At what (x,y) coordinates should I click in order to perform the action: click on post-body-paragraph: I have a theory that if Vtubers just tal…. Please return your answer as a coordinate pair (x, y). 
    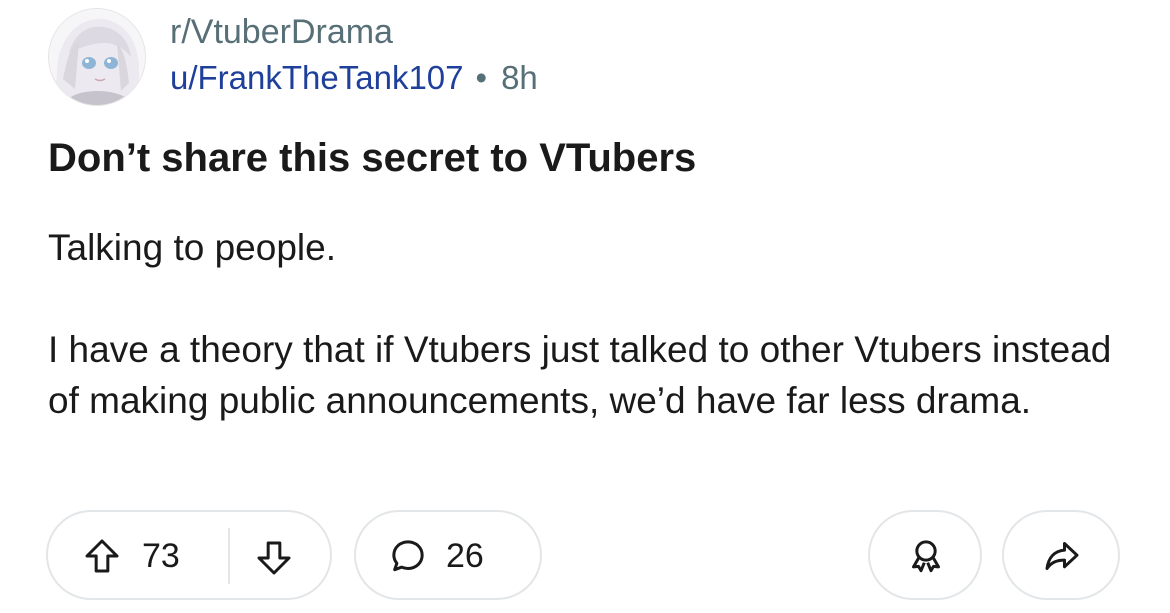
    Looking at the image, I should click on (580, 375).